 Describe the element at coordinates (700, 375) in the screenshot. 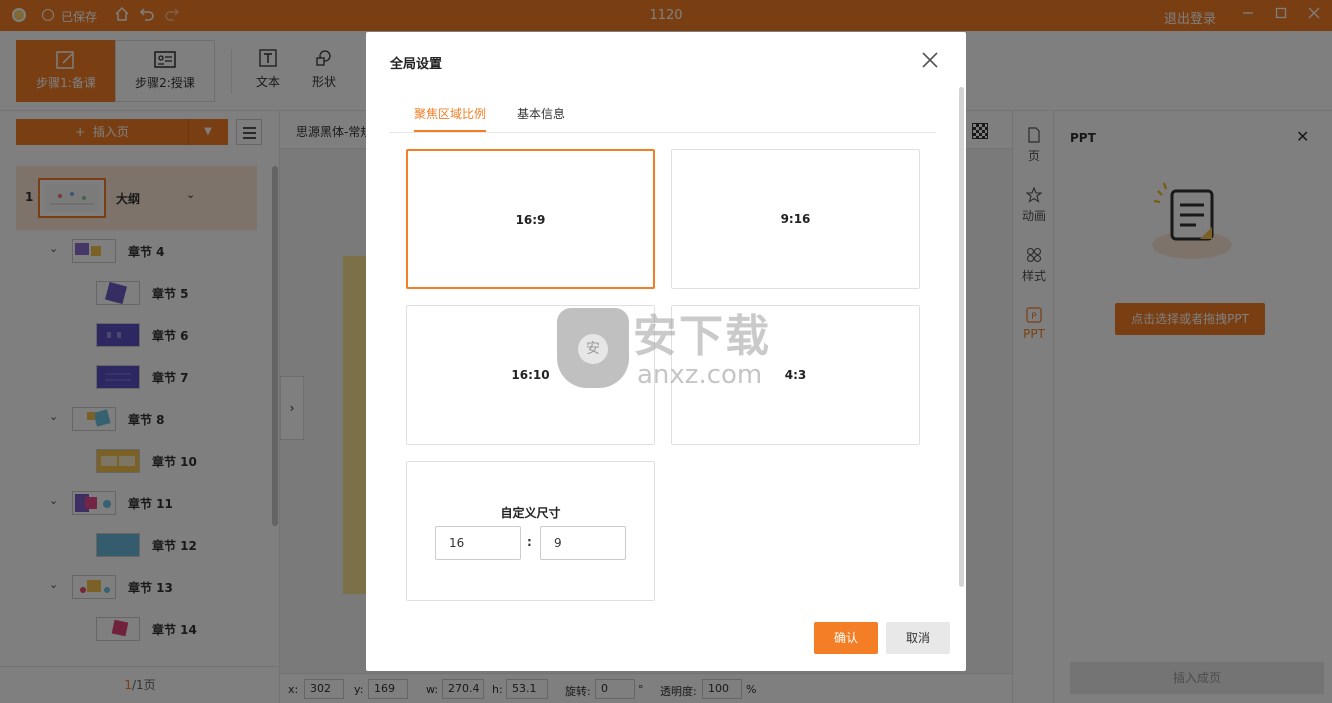

I see `watermark-en: anxz.com` at that location.